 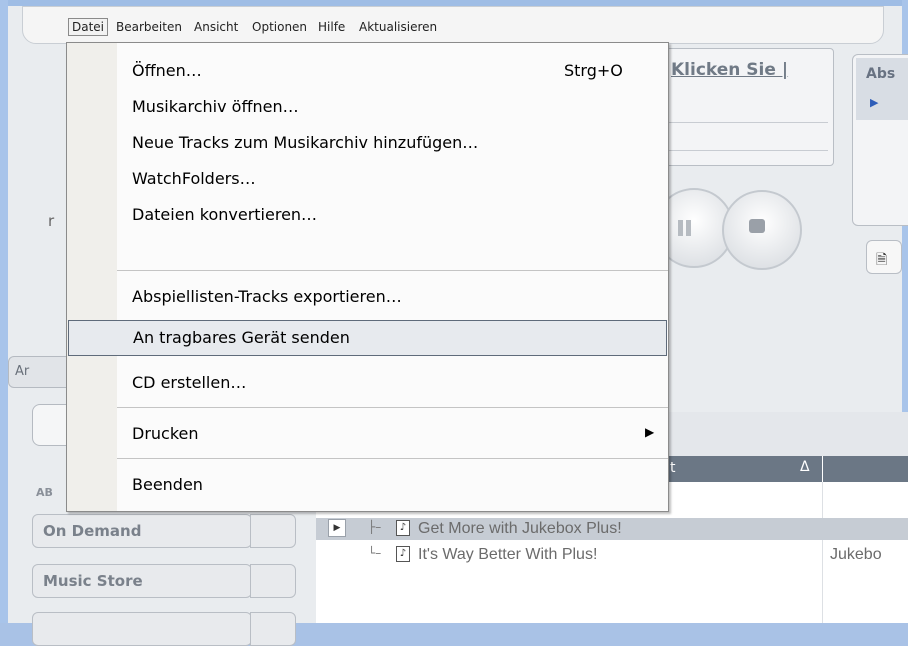 What do you see at coordinates (865, 469) in the screenshot?
I see `column-header` at bounding box center [865, 469].